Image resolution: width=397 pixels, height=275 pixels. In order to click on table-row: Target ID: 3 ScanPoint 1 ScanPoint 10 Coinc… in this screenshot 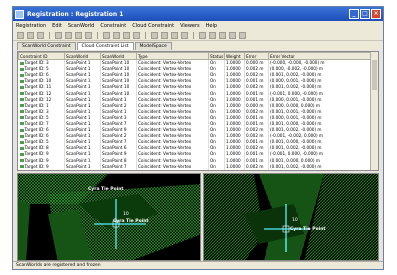, I will do `click(195, 63)`.